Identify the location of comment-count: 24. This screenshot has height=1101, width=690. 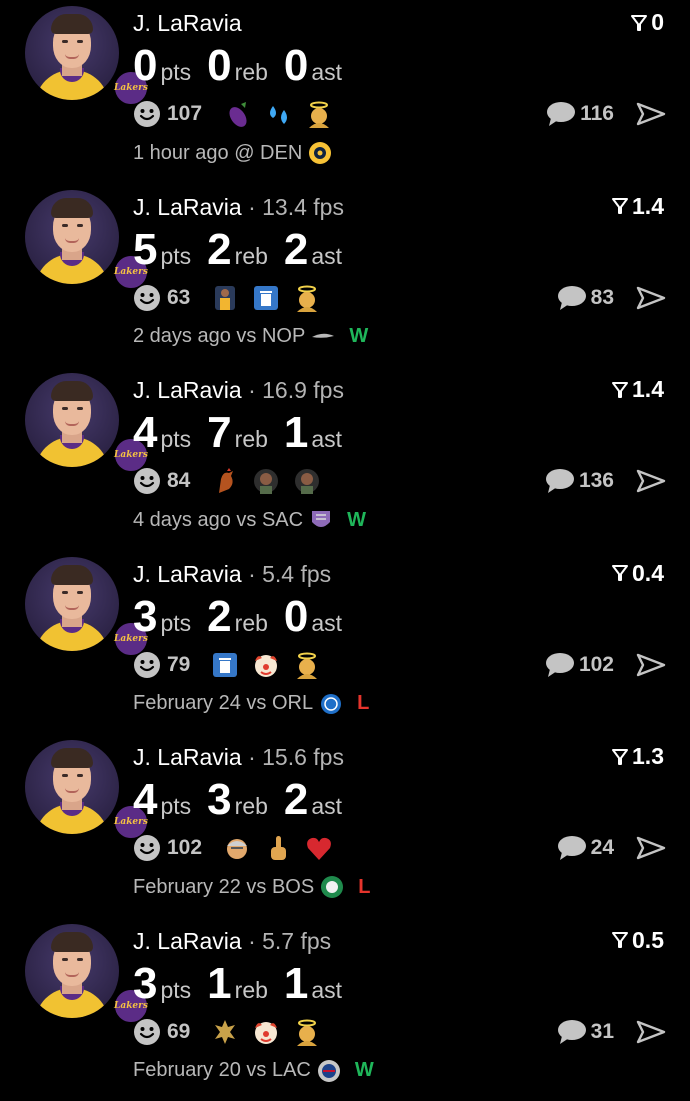
(602, 848).